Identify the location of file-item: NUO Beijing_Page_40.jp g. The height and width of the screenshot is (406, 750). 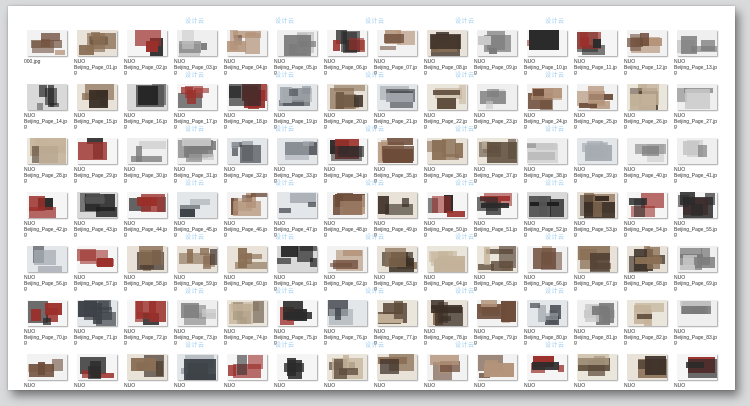
(647, 164).